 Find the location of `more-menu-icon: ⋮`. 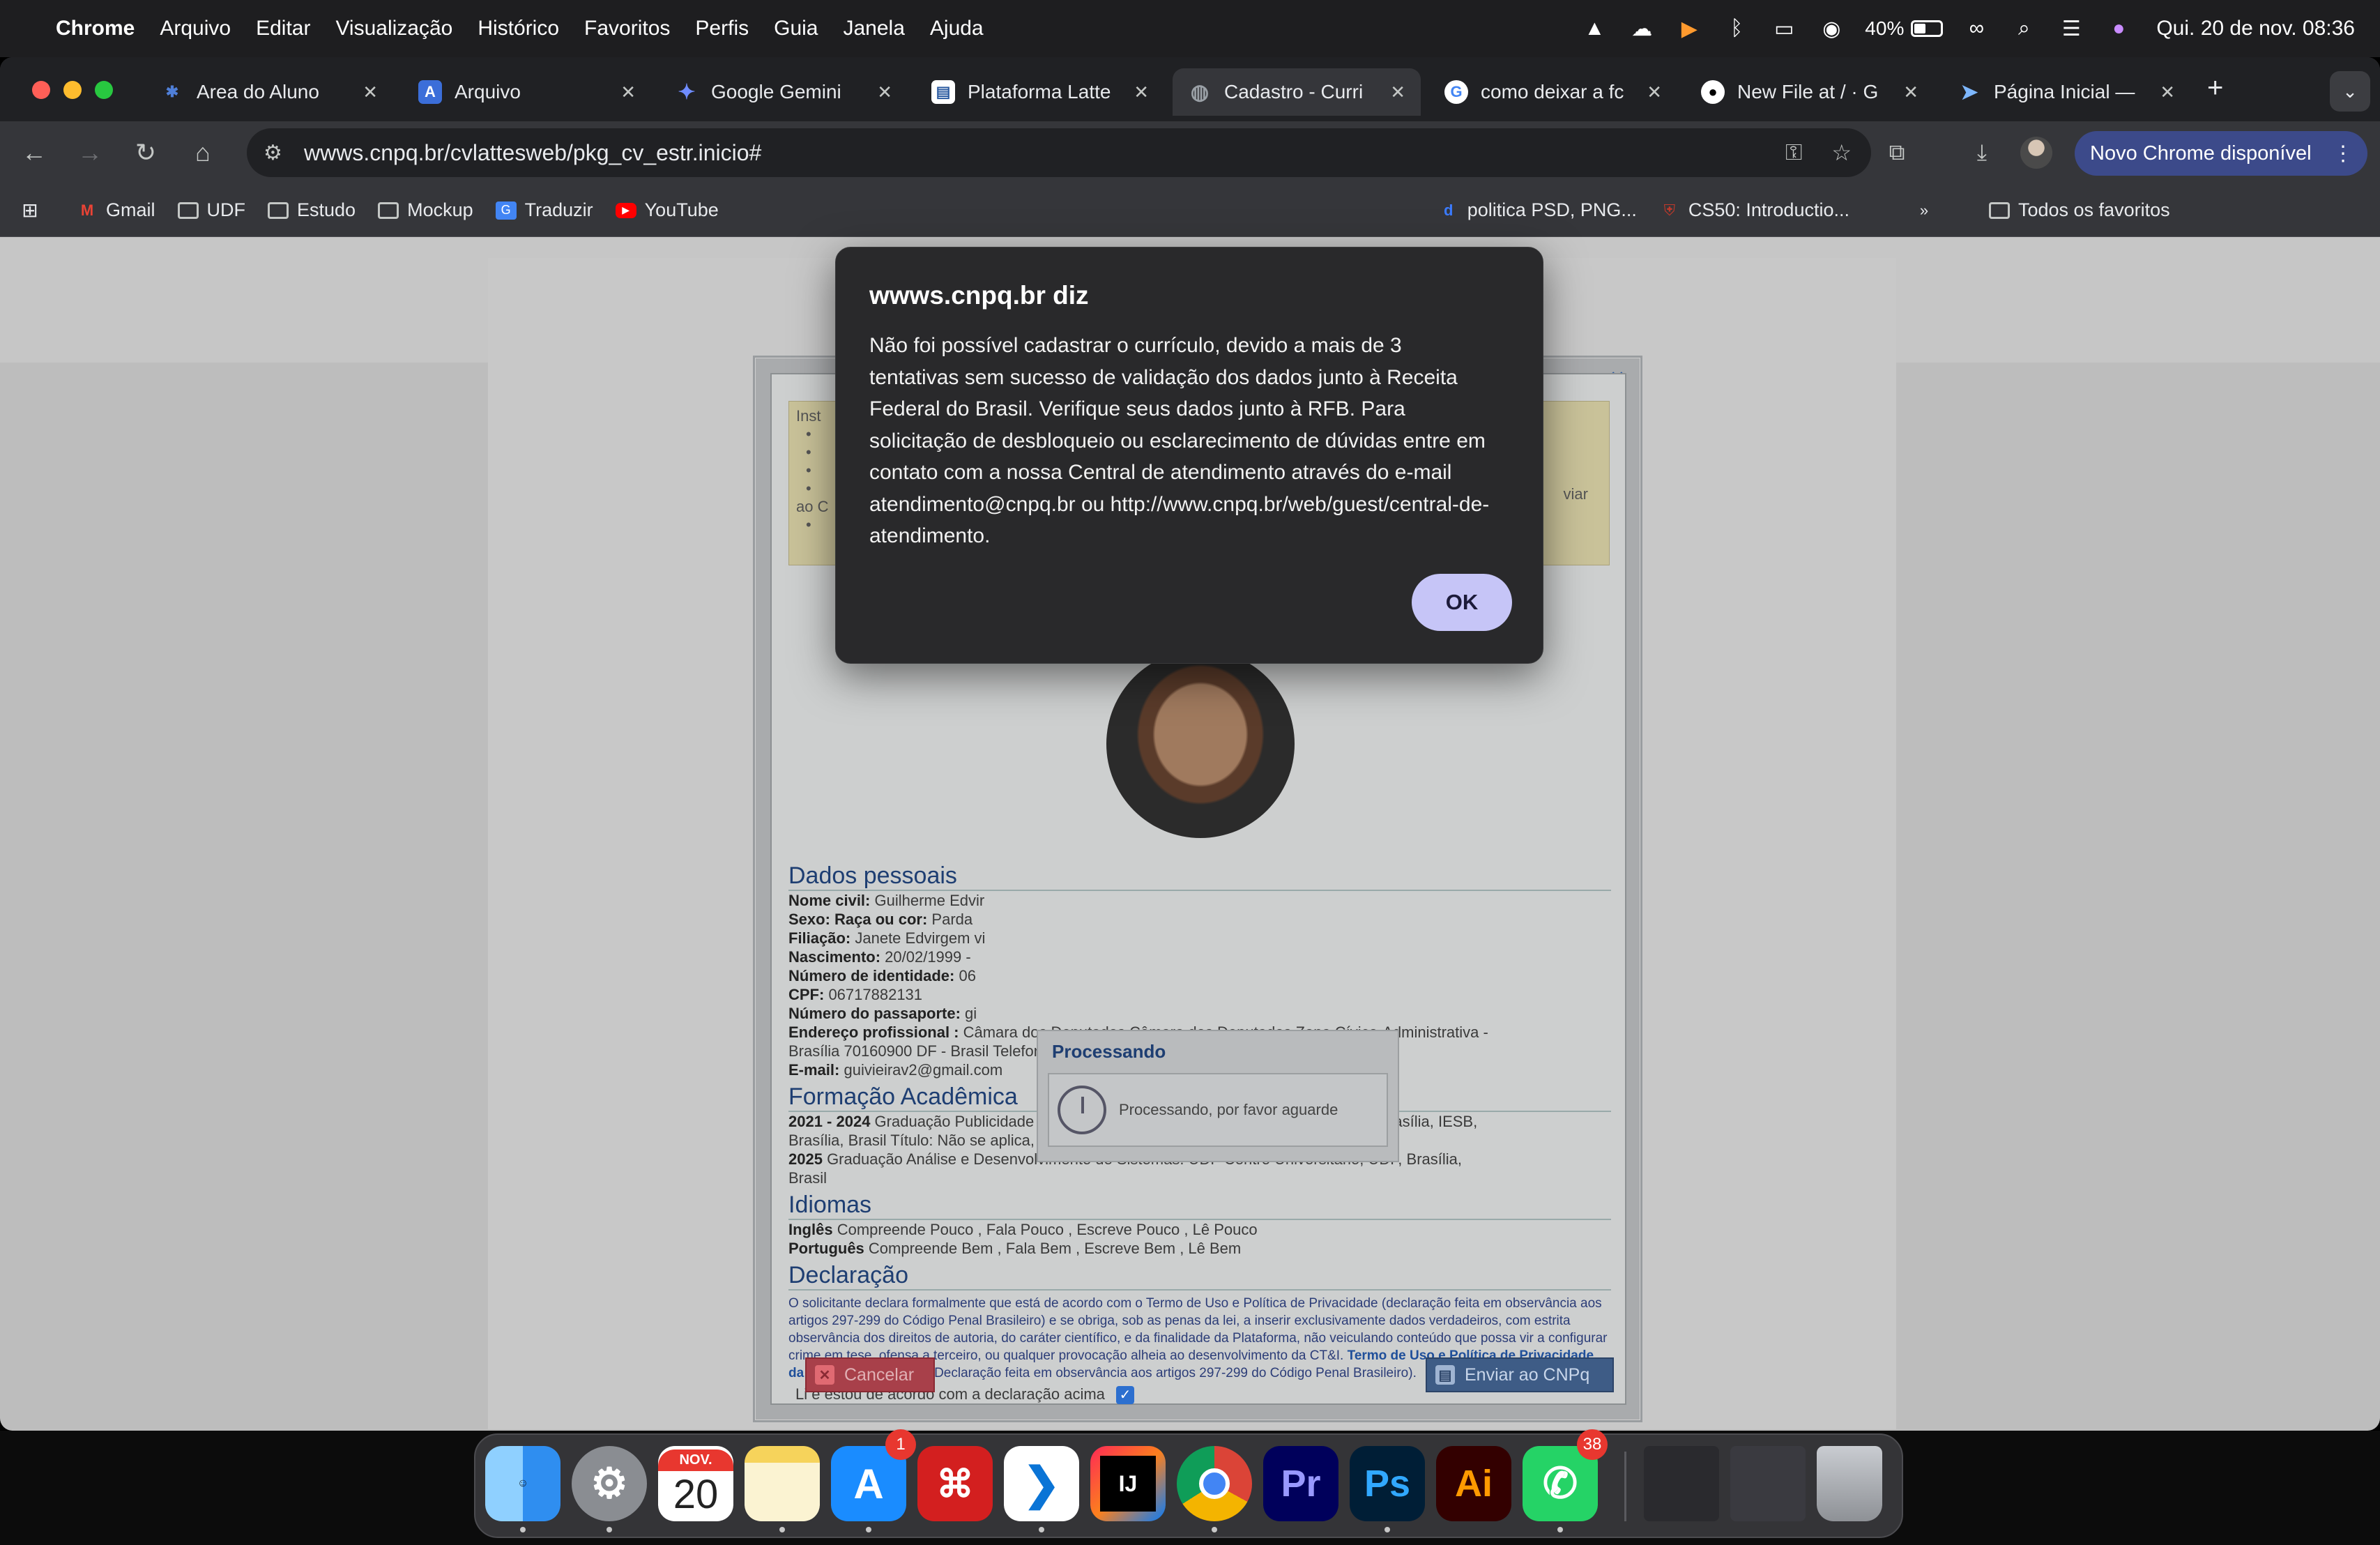

more-menu-icon: ⋮ is located at coordinates (2343, 154).